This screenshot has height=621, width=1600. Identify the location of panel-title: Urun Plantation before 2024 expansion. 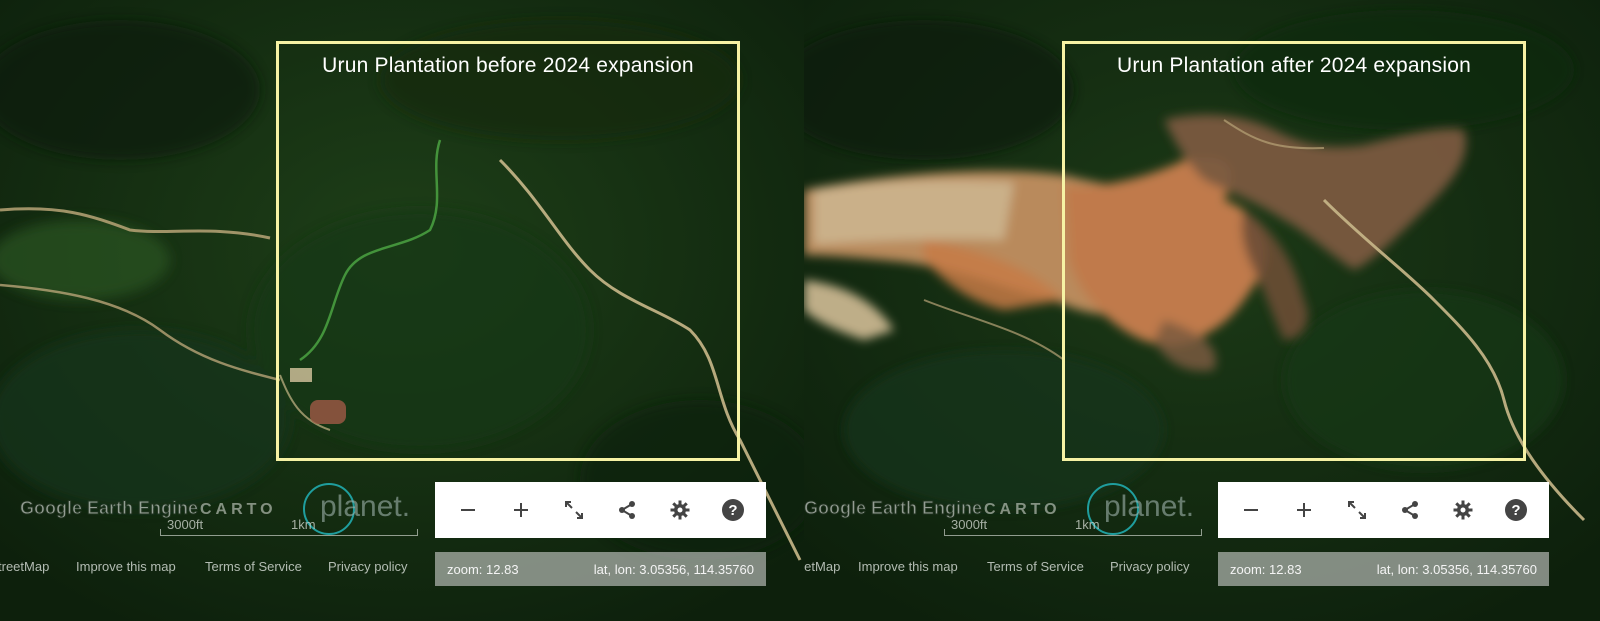
(508, 65).